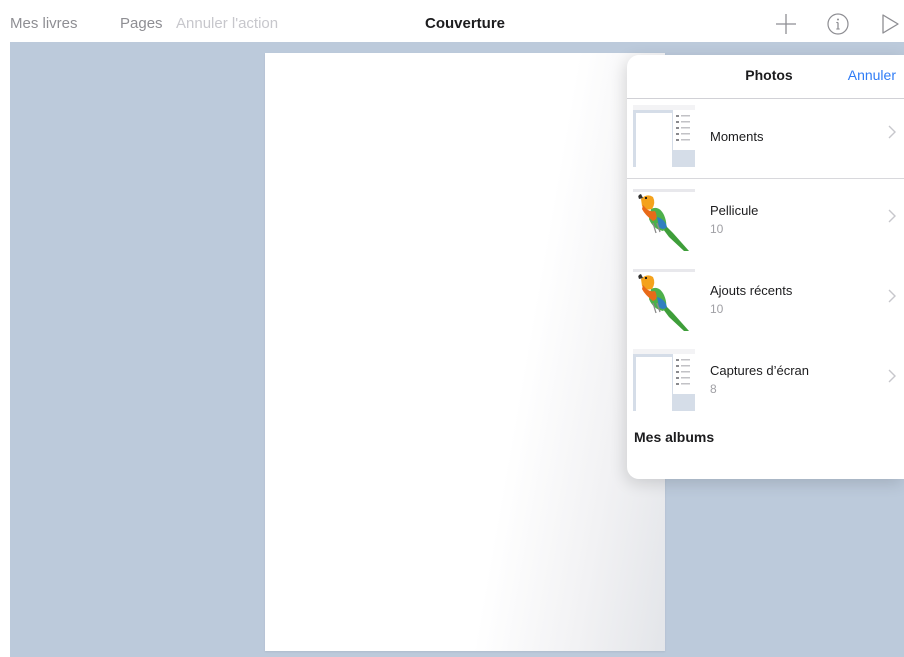 The width and height of the screenshot is (904, 657). I want to click on my-albums-heading: Mes albums, so click(674, 437).